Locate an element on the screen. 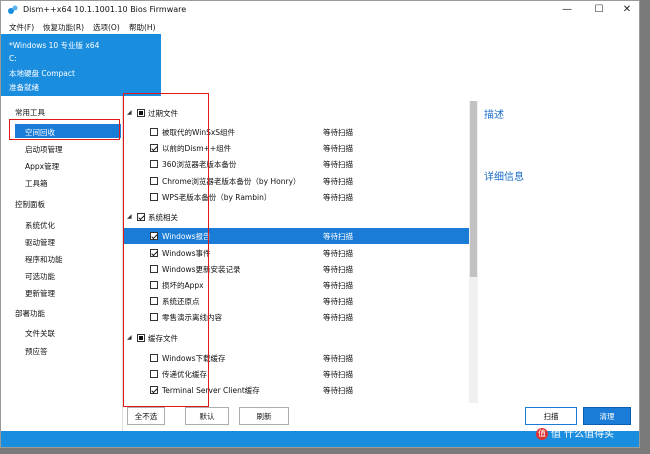 Image resolution: width=650 pixels, height=454 pixels. session-header: *Windows 10 专业版 x64 C: 本地硬盘 Compact 准备就绪 is located at coordinates (81, 65).